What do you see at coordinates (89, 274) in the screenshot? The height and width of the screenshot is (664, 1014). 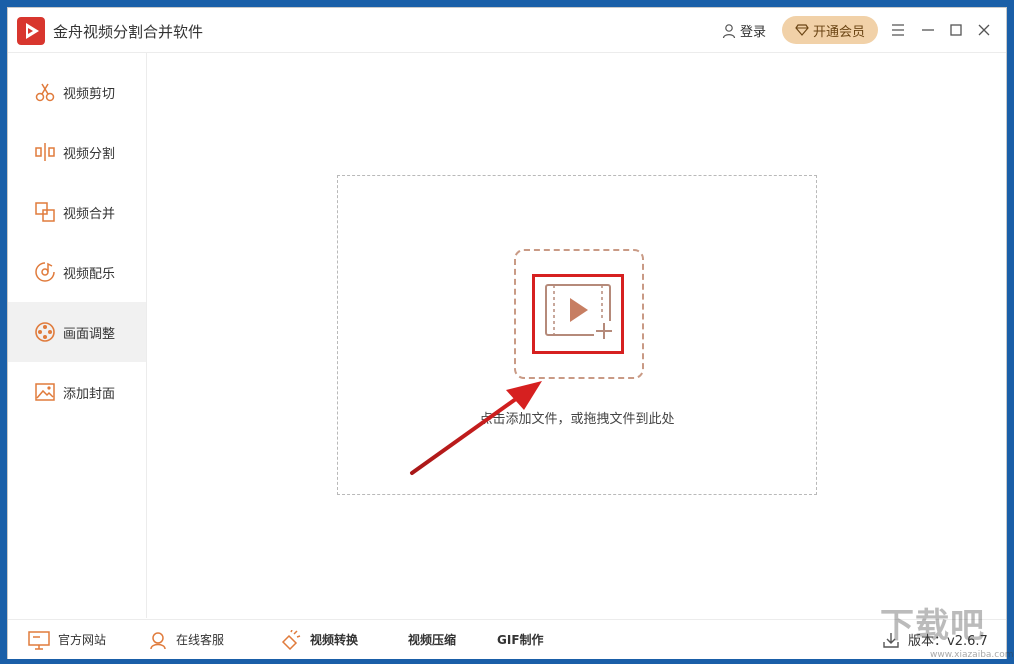 I see `sidebar-item-label: 视频配乐` at bounding box center [89, 274].